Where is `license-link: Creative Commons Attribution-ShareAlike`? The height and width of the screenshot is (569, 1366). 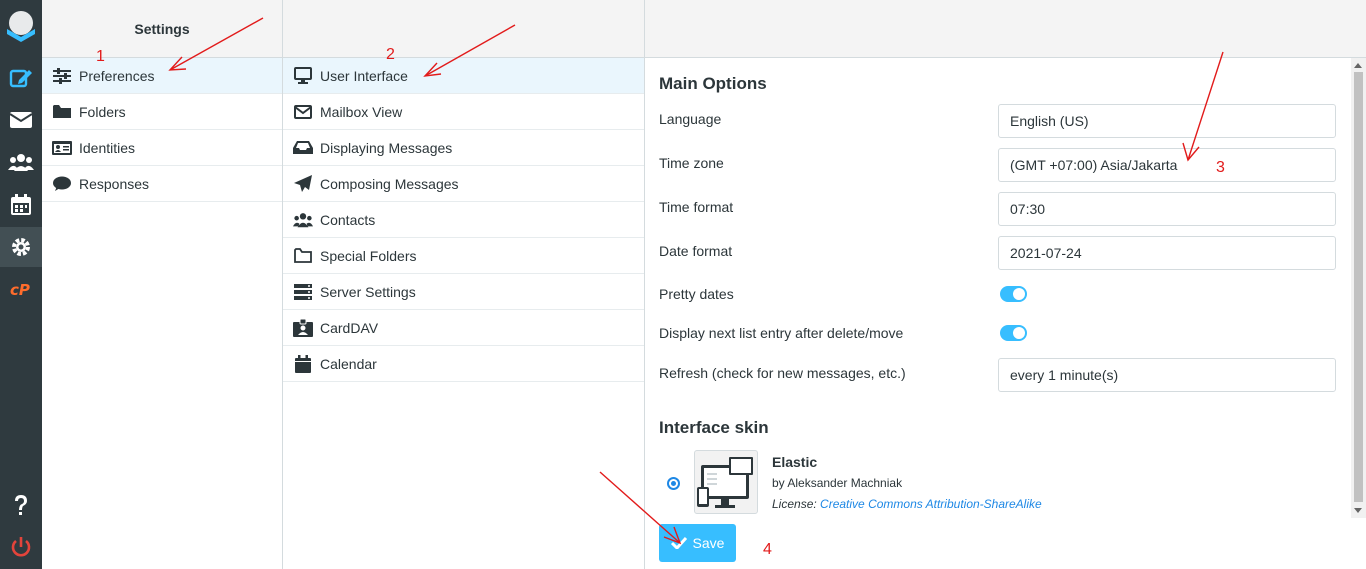 license-link: Creative Commons Attribution-ShareAlike is located at coordinates (931, 504).